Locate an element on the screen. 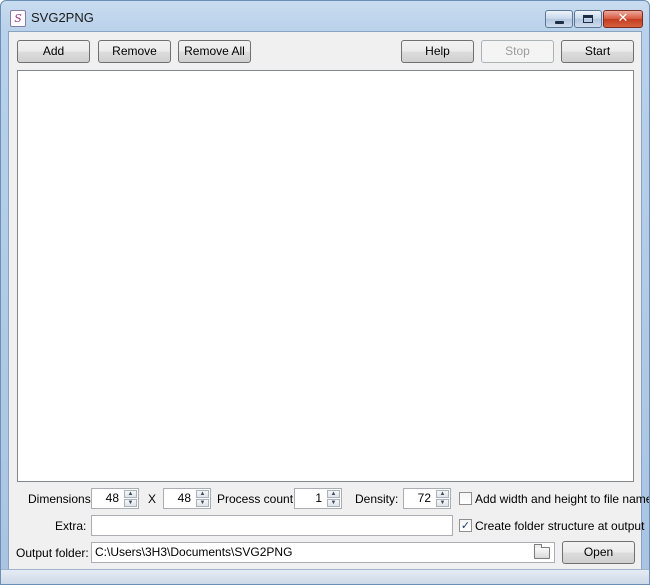 Image resolution: width=650 pixels, height=585 pixels. remove-button: Remove is located at coordinates (134, 51).